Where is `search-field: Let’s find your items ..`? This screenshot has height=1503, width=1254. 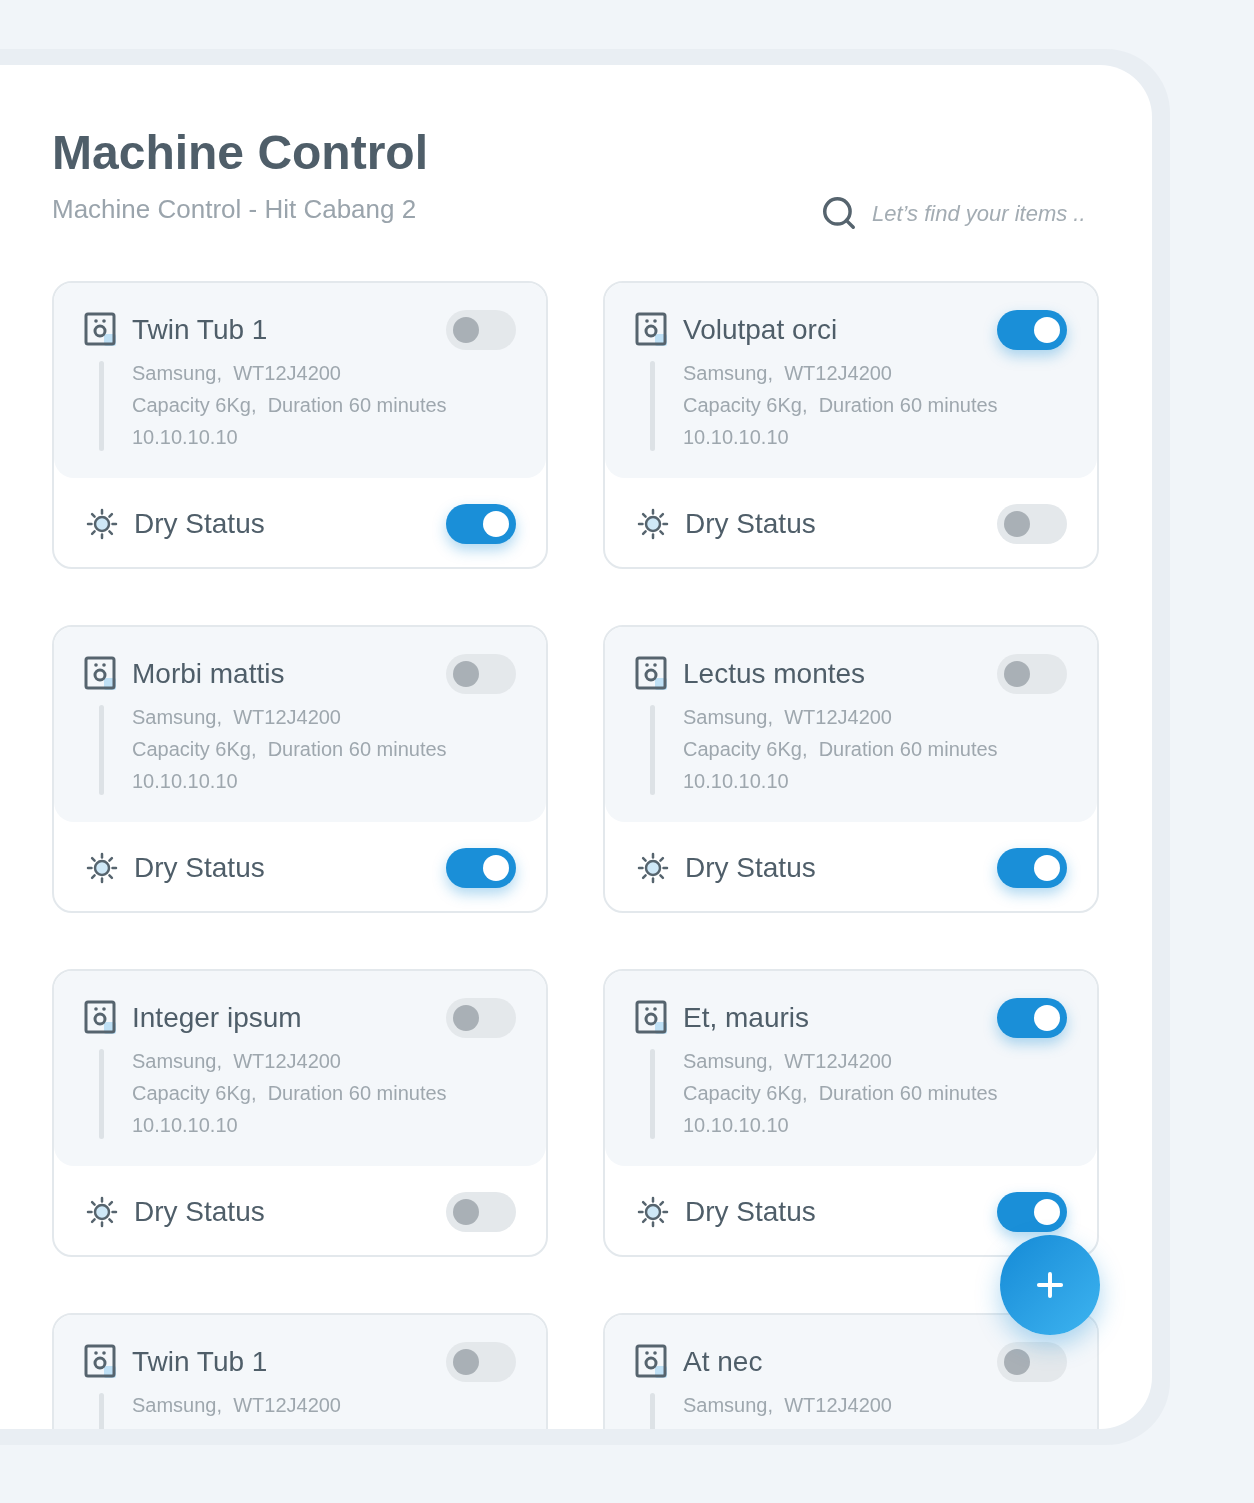
search-field: Let’s find your items .. is located at coordinates (960, 213).